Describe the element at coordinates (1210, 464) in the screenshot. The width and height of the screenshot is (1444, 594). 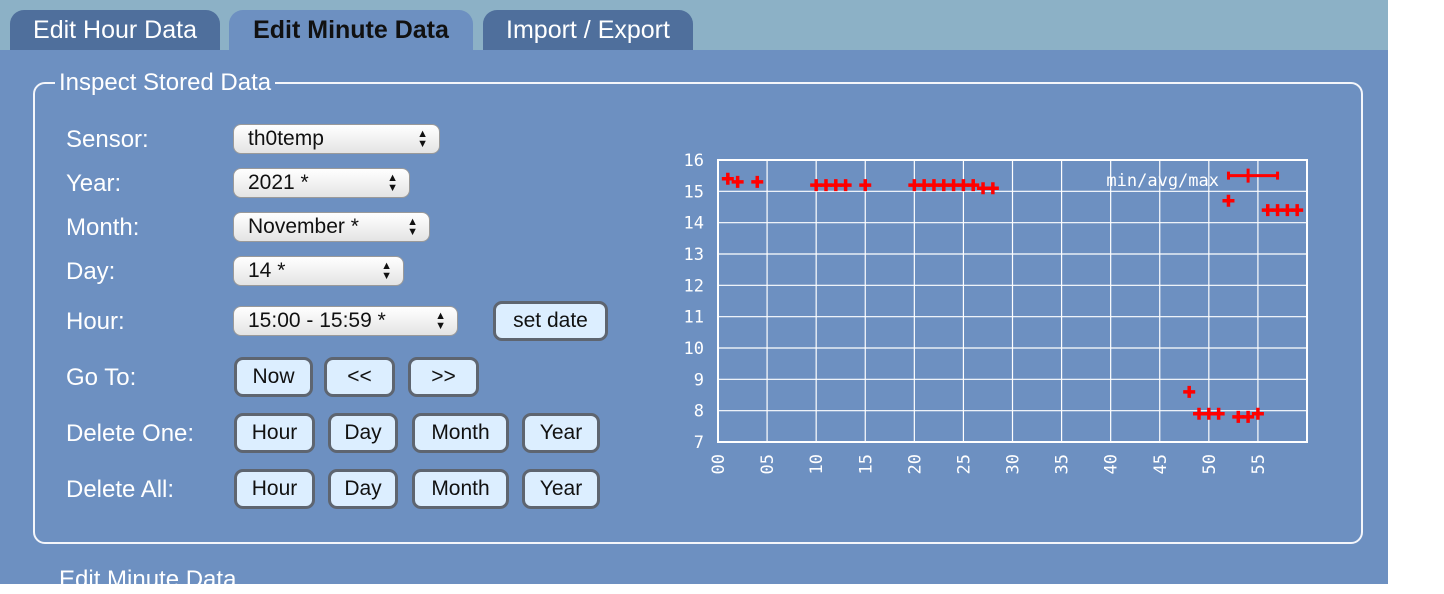
I see `x-tick-label: 50` at that location.